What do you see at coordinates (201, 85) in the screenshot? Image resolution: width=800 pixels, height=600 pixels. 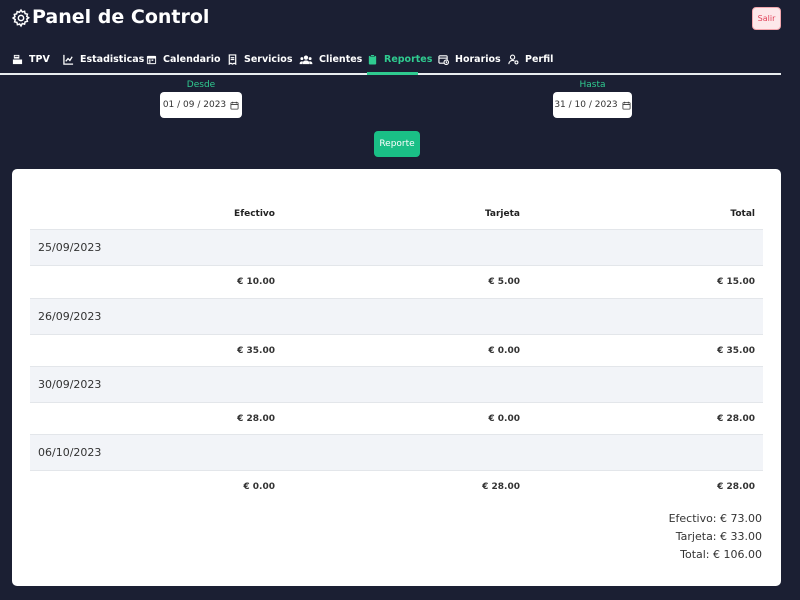 I see `from-label: Desde` at bounding box center [201, 85].